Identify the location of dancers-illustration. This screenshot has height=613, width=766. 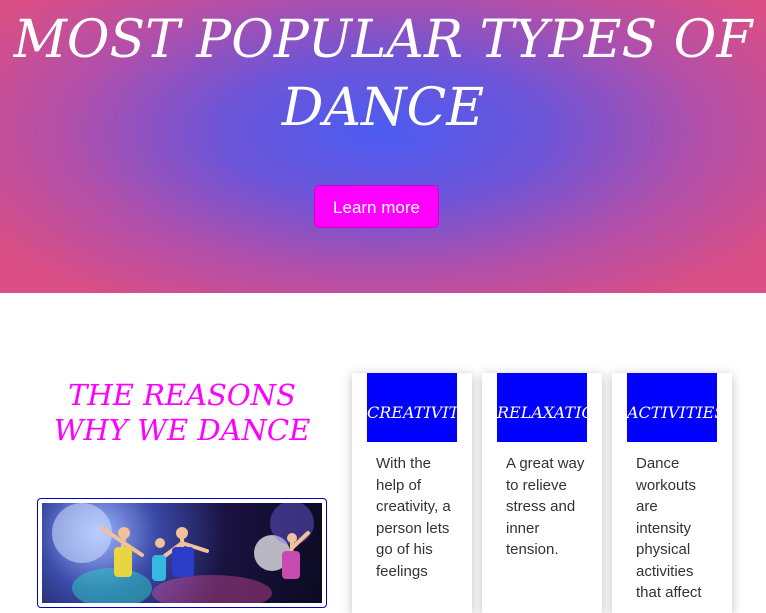
(183, 553).